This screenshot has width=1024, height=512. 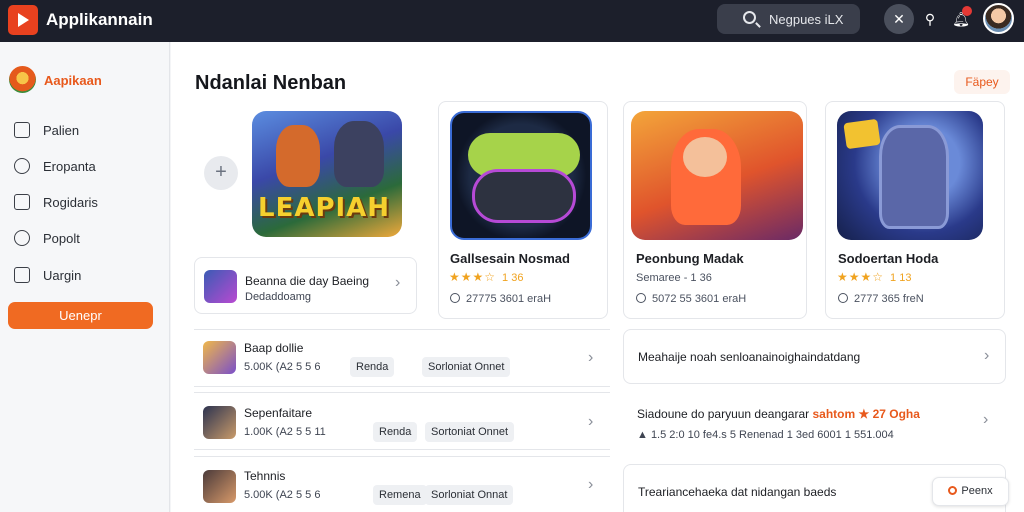 What do you see at coordinates (749, 17) in the screenshot?
I see `search-icon` at bounding box center [749, 17].